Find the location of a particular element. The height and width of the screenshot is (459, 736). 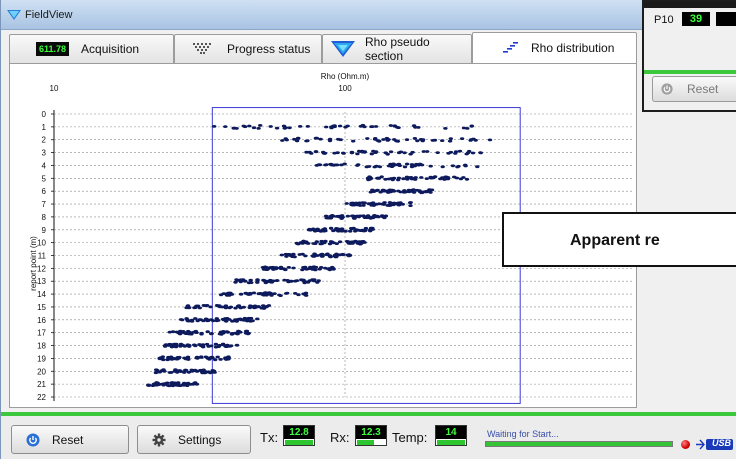

tab-acquisition: 611.78 Acquisition is located at coordinates (91, 48).